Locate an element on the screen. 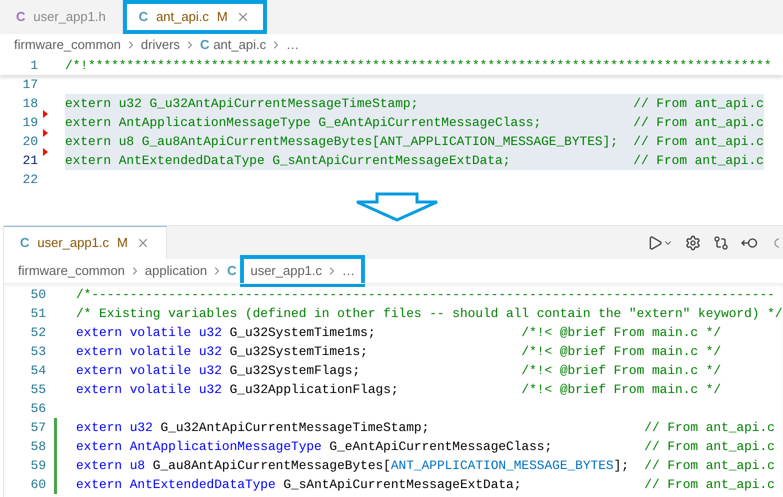 The width and height of the screenshot is (783, 497). code-line: extern AntExtendedDataType G_sAntApiCurrentMessageExtData; // From ant_api.c is located at coordinates (425, 485).